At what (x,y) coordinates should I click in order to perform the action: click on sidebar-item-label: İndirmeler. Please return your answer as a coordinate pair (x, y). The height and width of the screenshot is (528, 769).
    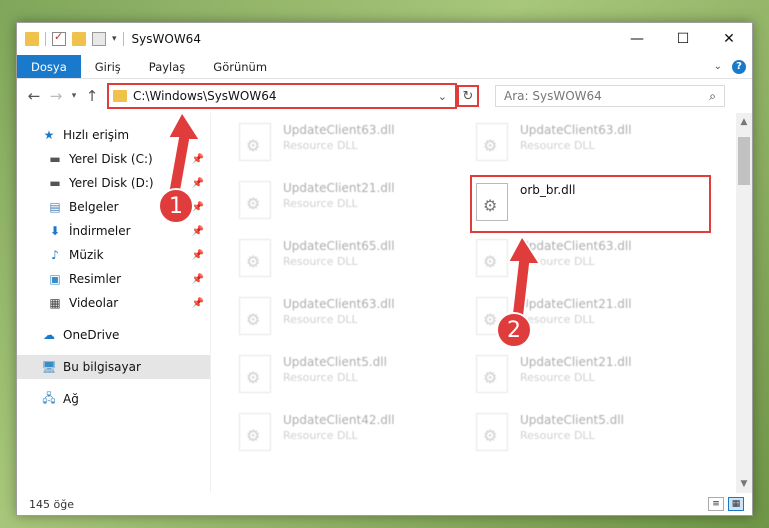
    Looking at the image, I should click on (100, 231).